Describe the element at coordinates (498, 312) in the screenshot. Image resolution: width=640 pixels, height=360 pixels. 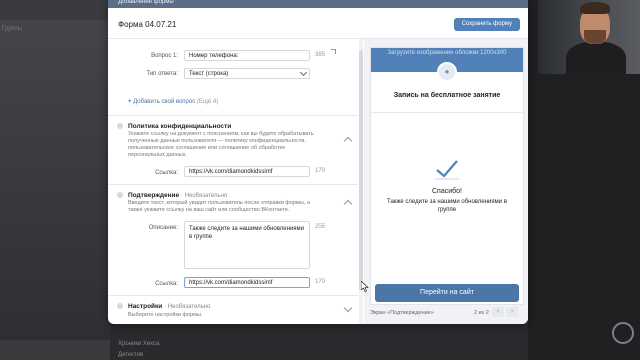
I see `arrow-left-icon: ‹` at that location.